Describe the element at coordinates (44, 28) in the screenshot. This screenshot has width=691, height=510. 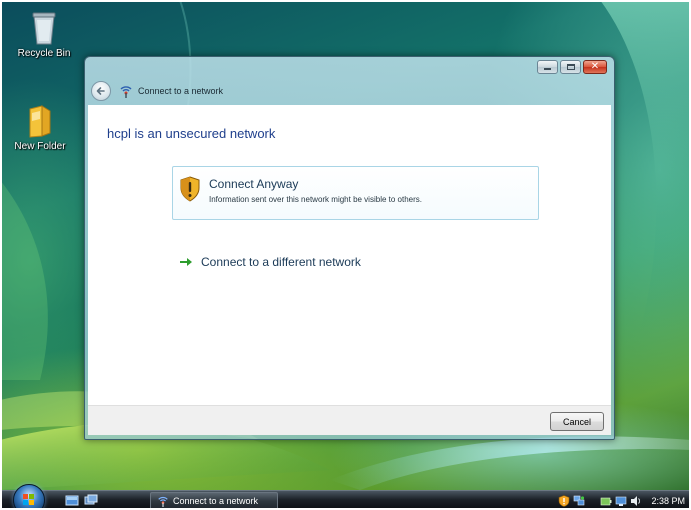
I see `recycle-bin-icon` at that location.